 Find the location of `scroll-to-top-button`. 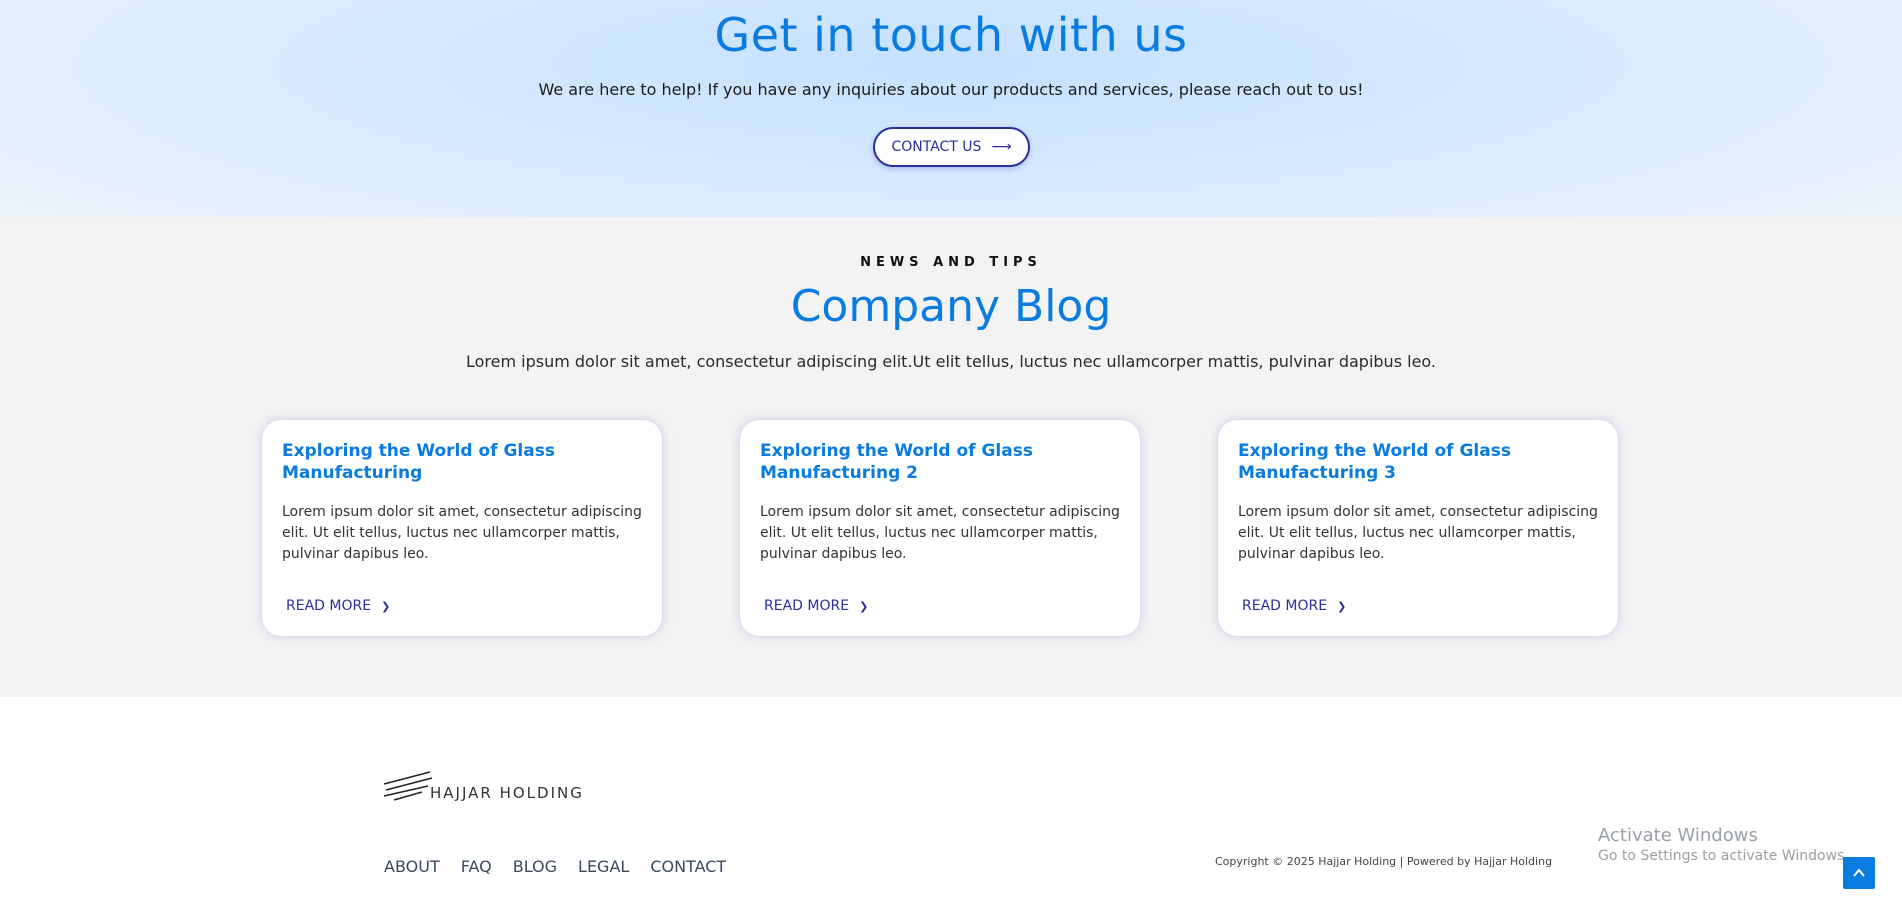

scroll-to-top-button is located at coordinates (1859, 873).